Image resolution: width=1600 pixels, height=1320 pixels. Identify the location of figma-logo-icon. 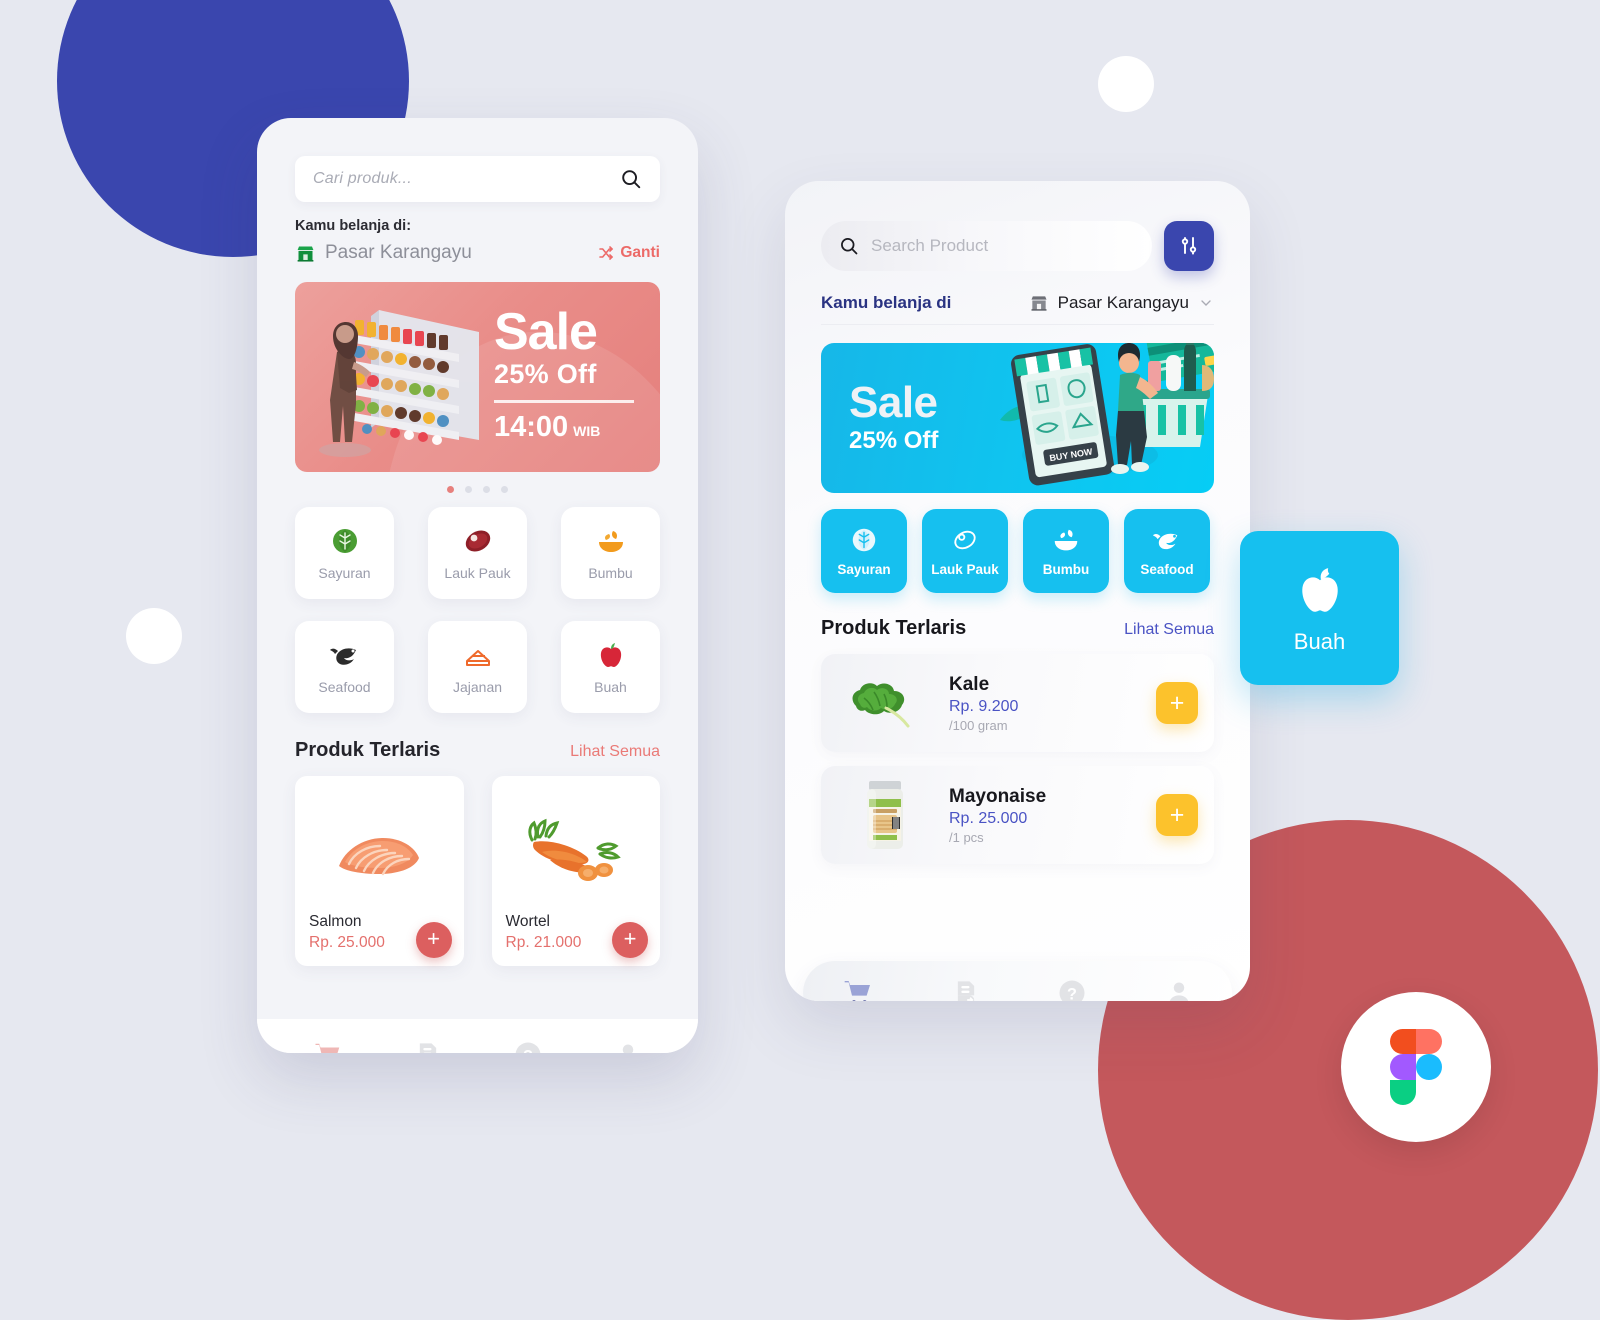
(1416, 1067).